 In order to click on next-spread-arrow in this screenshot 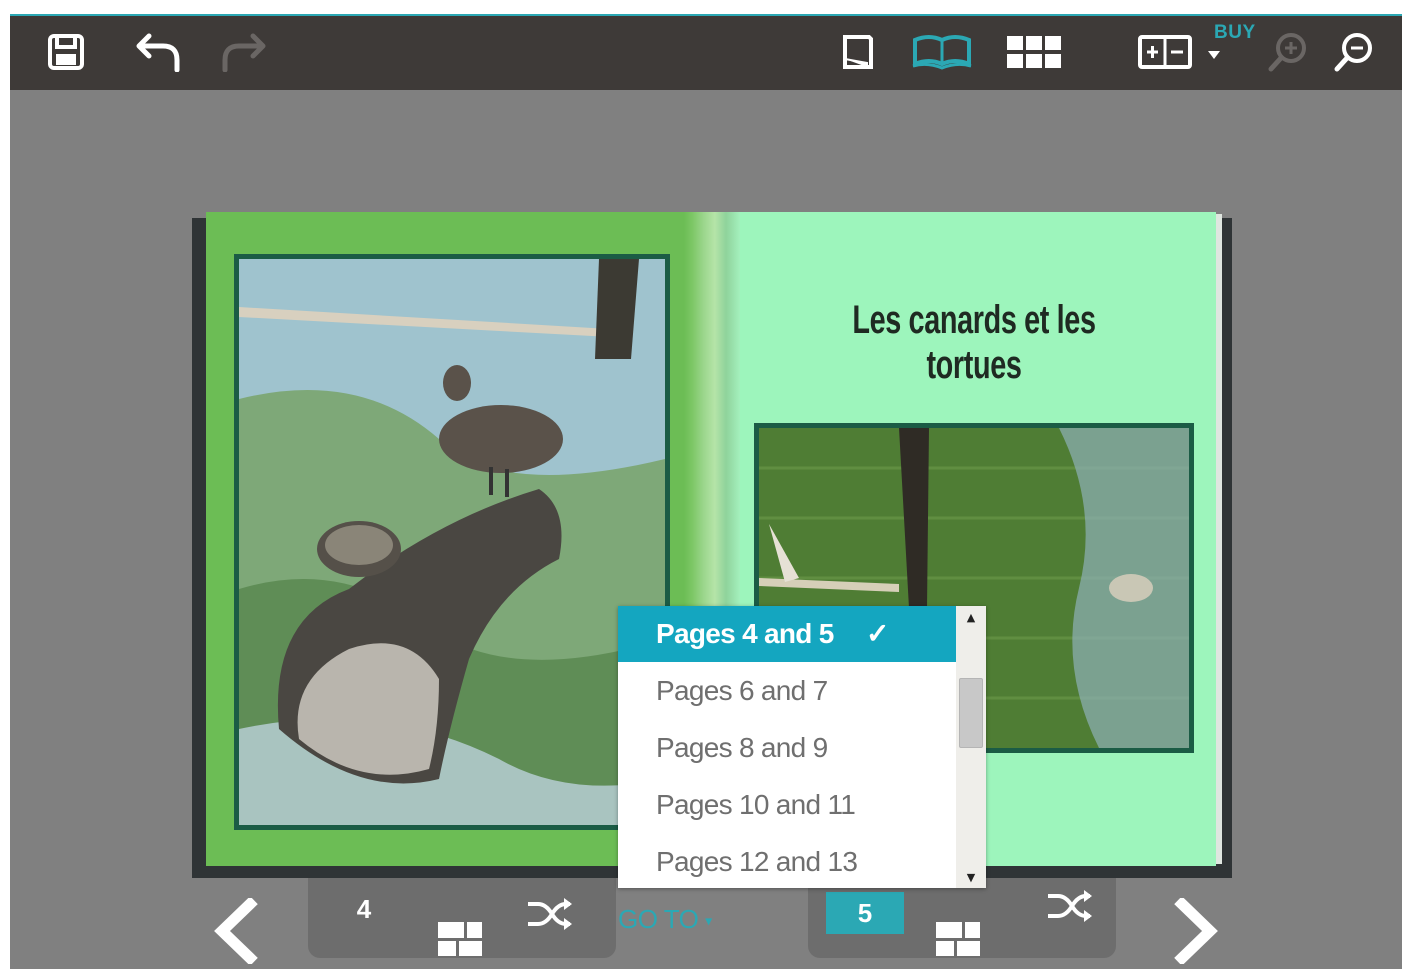, I will do `click(1197, 931)`.